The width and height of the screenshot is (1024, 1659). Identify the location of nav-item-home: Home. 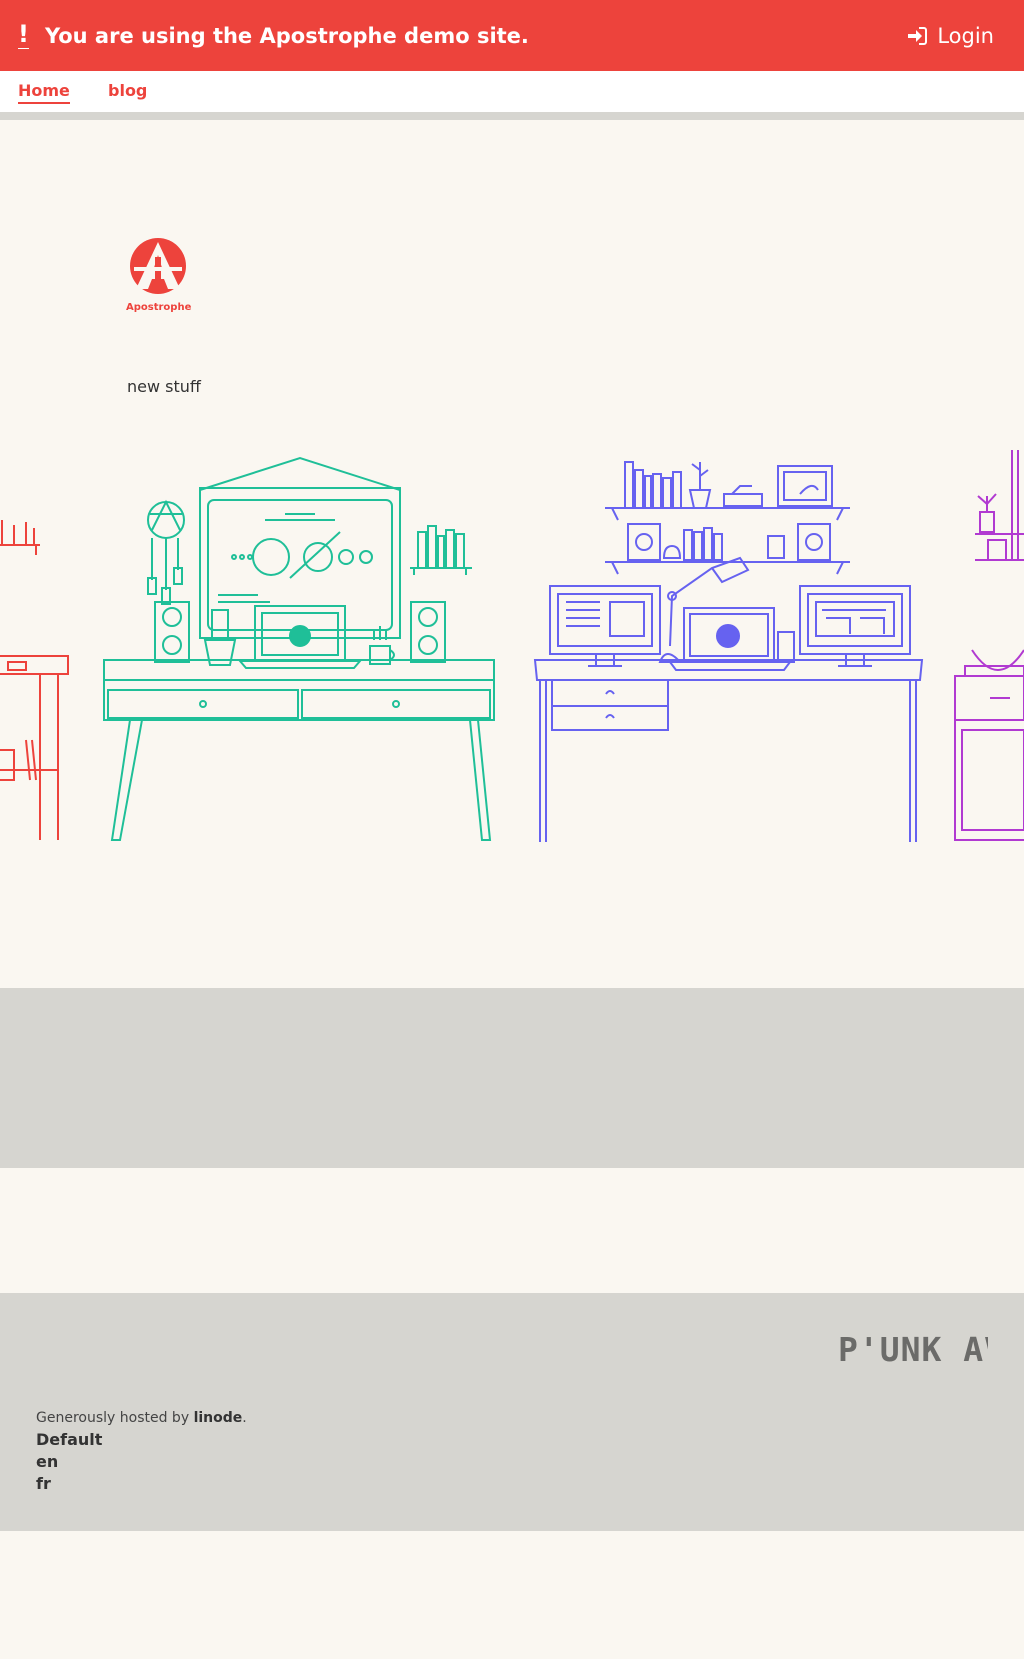
(44, 92).